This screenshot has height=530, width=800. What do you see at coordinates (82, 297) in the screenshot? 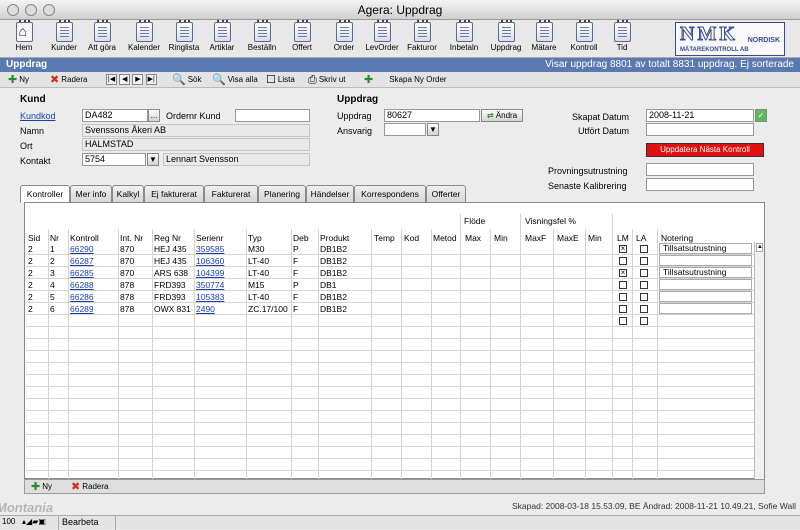
I see `cell-kontroll: 66286` at bounding box center [82, 297].